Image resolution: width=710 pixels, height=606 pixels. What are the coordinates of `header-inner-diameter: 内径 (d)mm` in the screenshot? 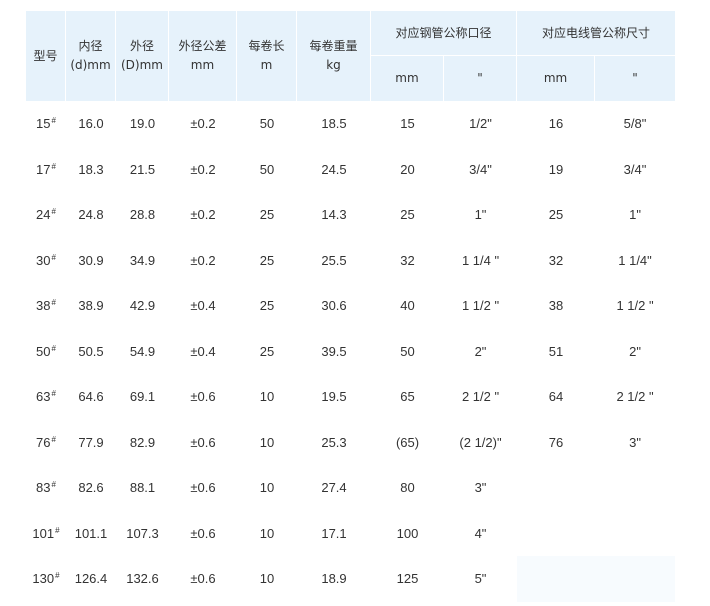 It's located at (91, 56).